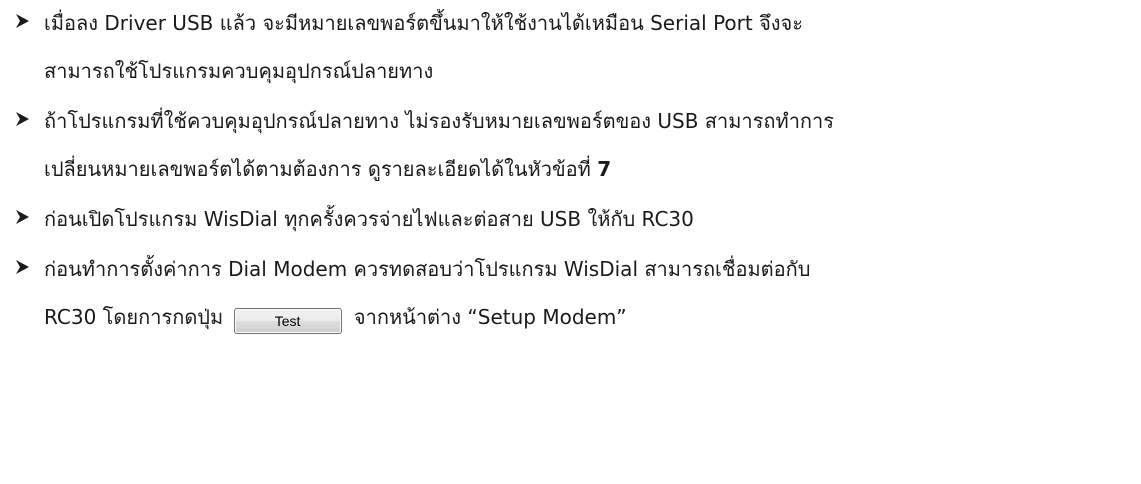  Describe the element at coordinates (134, 317) in the screenshot. I see `text-span: RC30 โดยการกดปุ่ม` at that location.